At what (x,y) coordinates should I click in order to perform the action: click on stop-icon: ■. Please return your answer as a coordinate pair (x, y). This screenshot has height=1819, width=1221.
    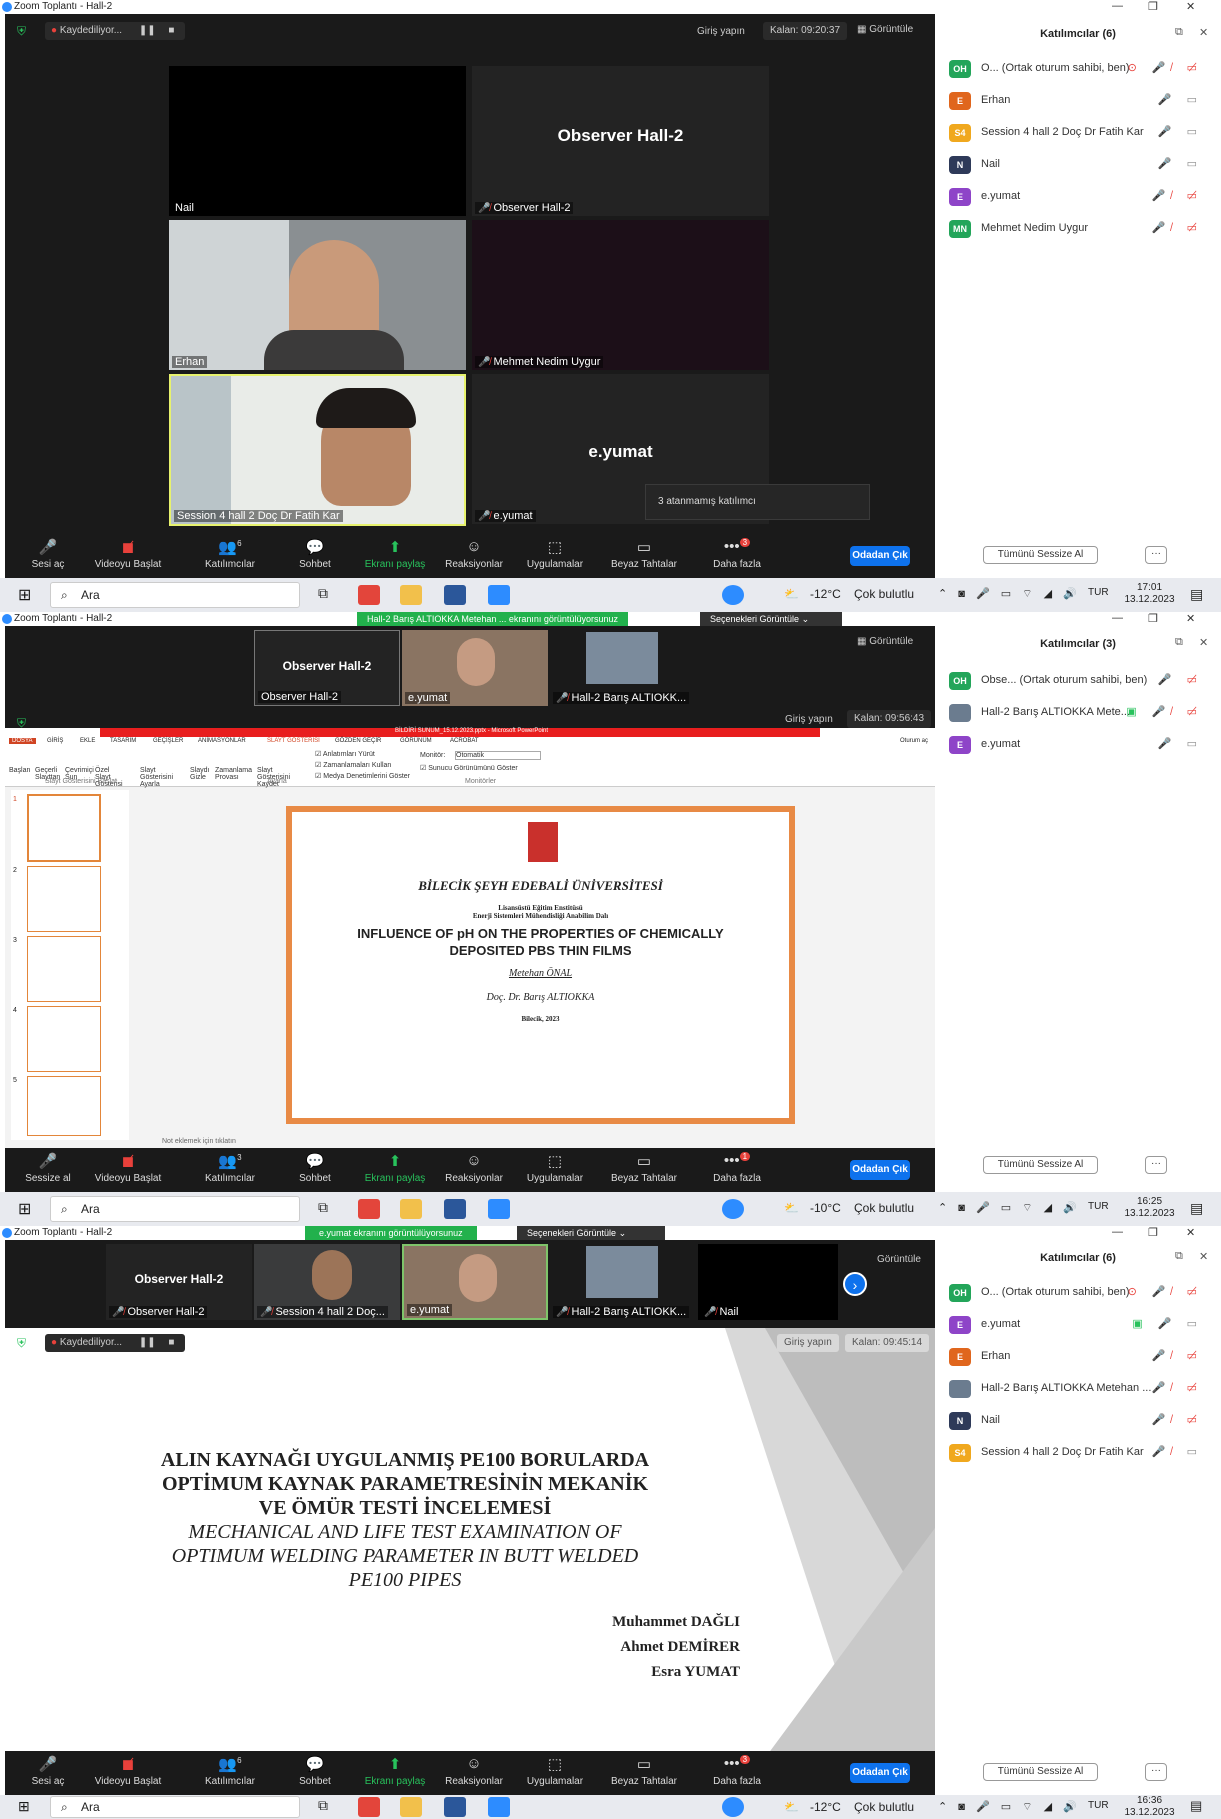
    Looking at the image, I should click on (171, 1342).